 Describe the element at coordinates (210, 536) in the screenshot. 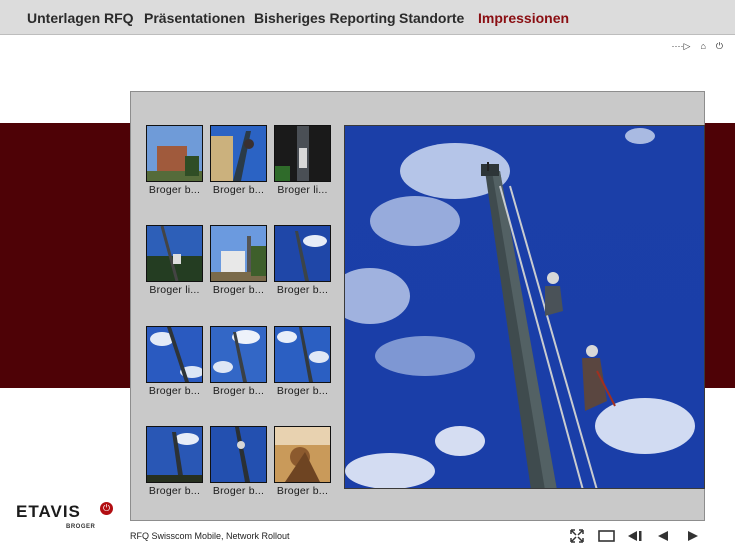

I see `footer-caption: RFQ Swisscom Mobile, Network Rollout` at that location.